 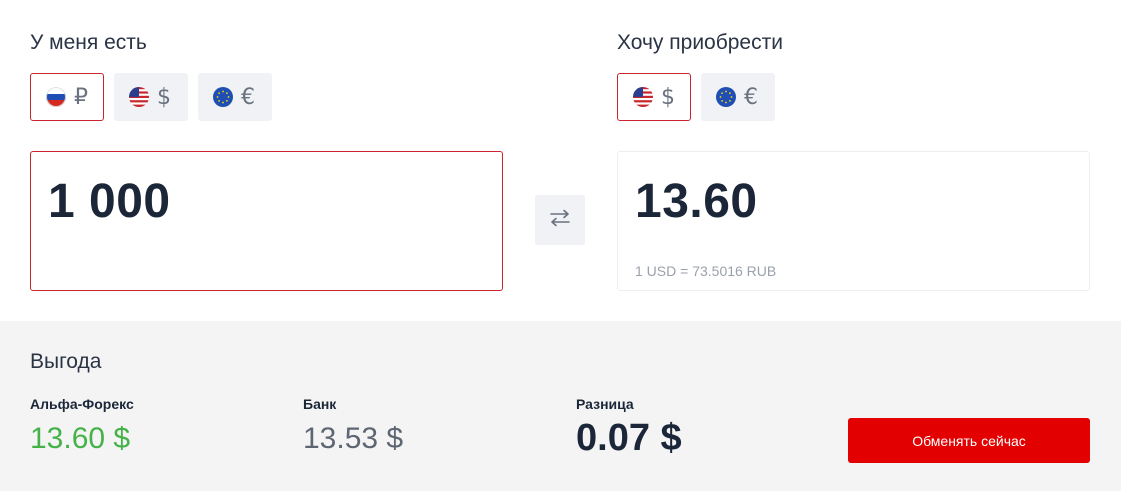 What do you see at coordinates (353, 438) in the screenshot?
I see `bank-value: 13.53 $` at bounding box center [353, 438].